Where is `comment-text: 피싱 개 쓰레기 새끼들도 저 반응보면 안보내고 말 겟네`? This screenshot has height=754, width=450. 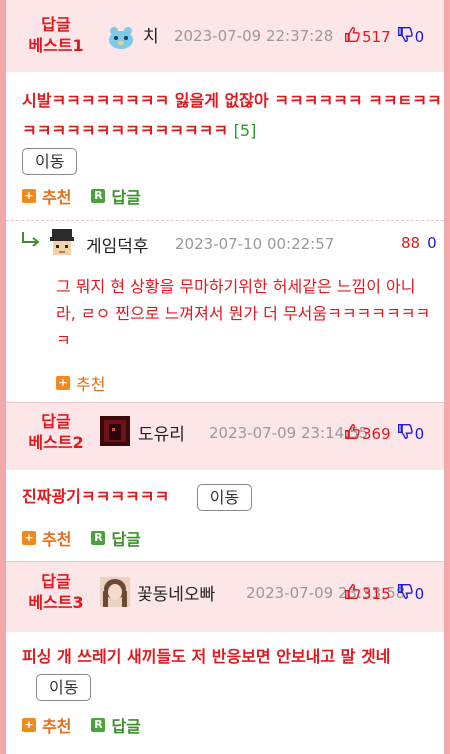
comment-text: 피싱 개 쓰레기 새끼들도 저 반응보면 안보내고 말 겟네 is located at coordinates (206, 656).